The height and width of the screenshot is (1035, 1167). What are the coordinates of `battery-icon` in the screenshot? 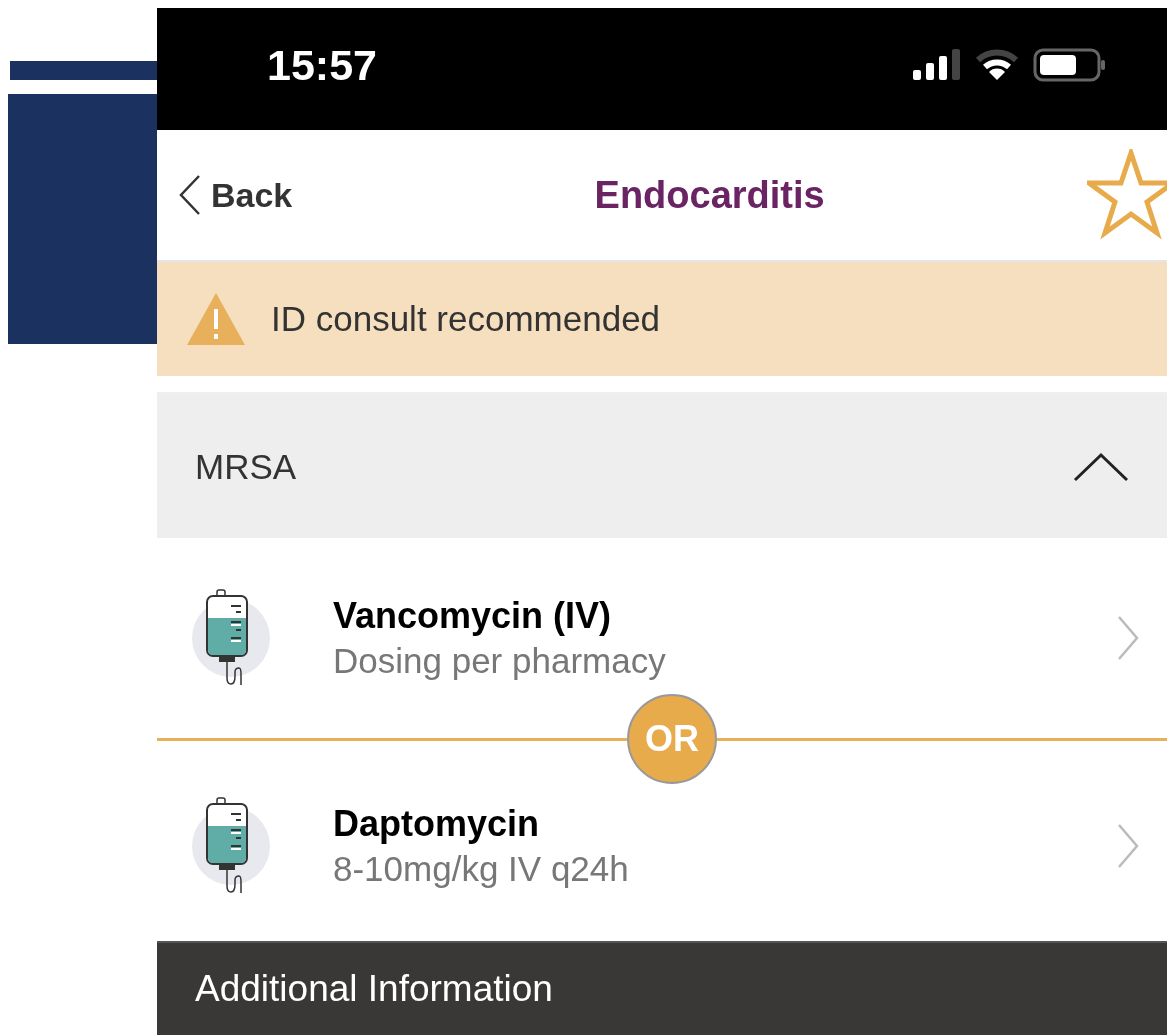 It's located at (1070, 65).